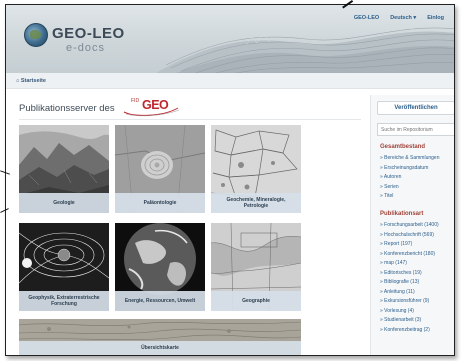  I want to click on facet-link: Bibliografie (13), so click(409, 283).